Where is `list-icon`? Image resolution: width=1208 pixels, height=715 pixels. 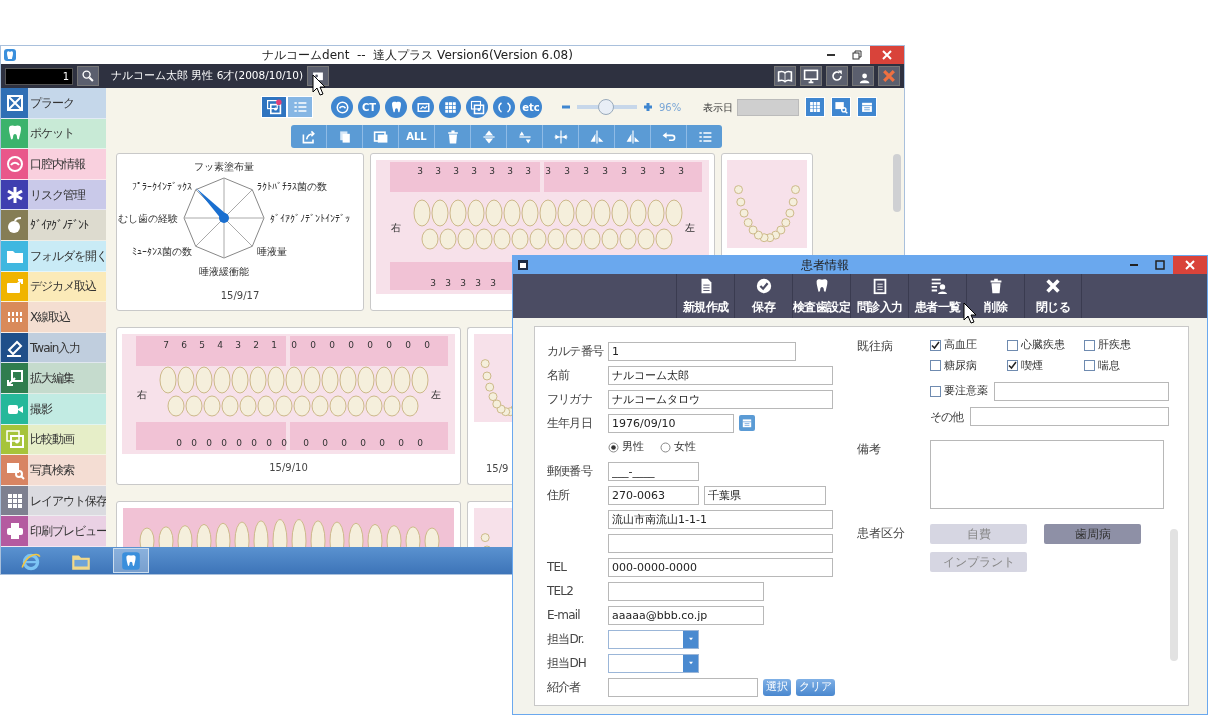 list-icon is located at coordinates (300, 107).